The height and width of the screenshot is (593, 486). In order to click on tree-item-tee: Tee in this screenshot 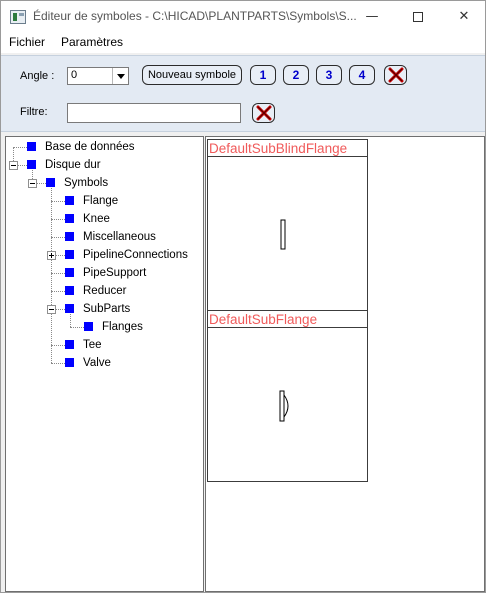, I will do `click(83, 345)`.